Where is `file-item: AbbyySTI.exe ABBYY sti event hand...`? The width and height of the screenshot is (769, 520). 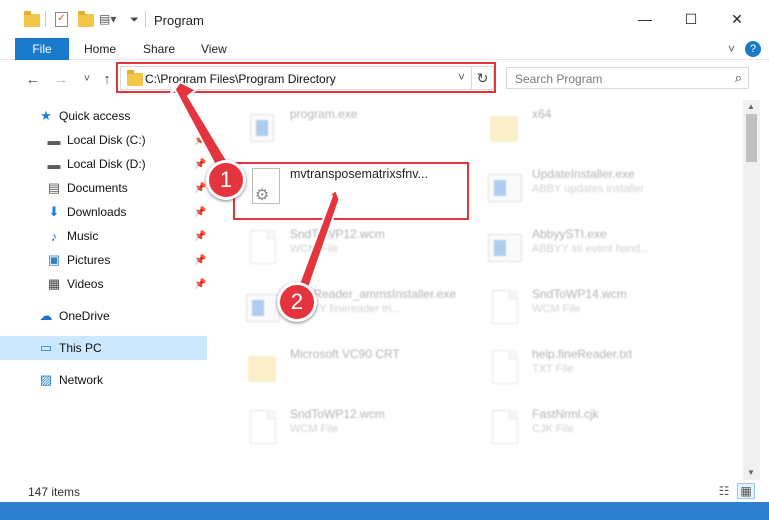
file-item: AbbyySTI.exe ABBYY sti event hand... is located at coordinates (600, 247).